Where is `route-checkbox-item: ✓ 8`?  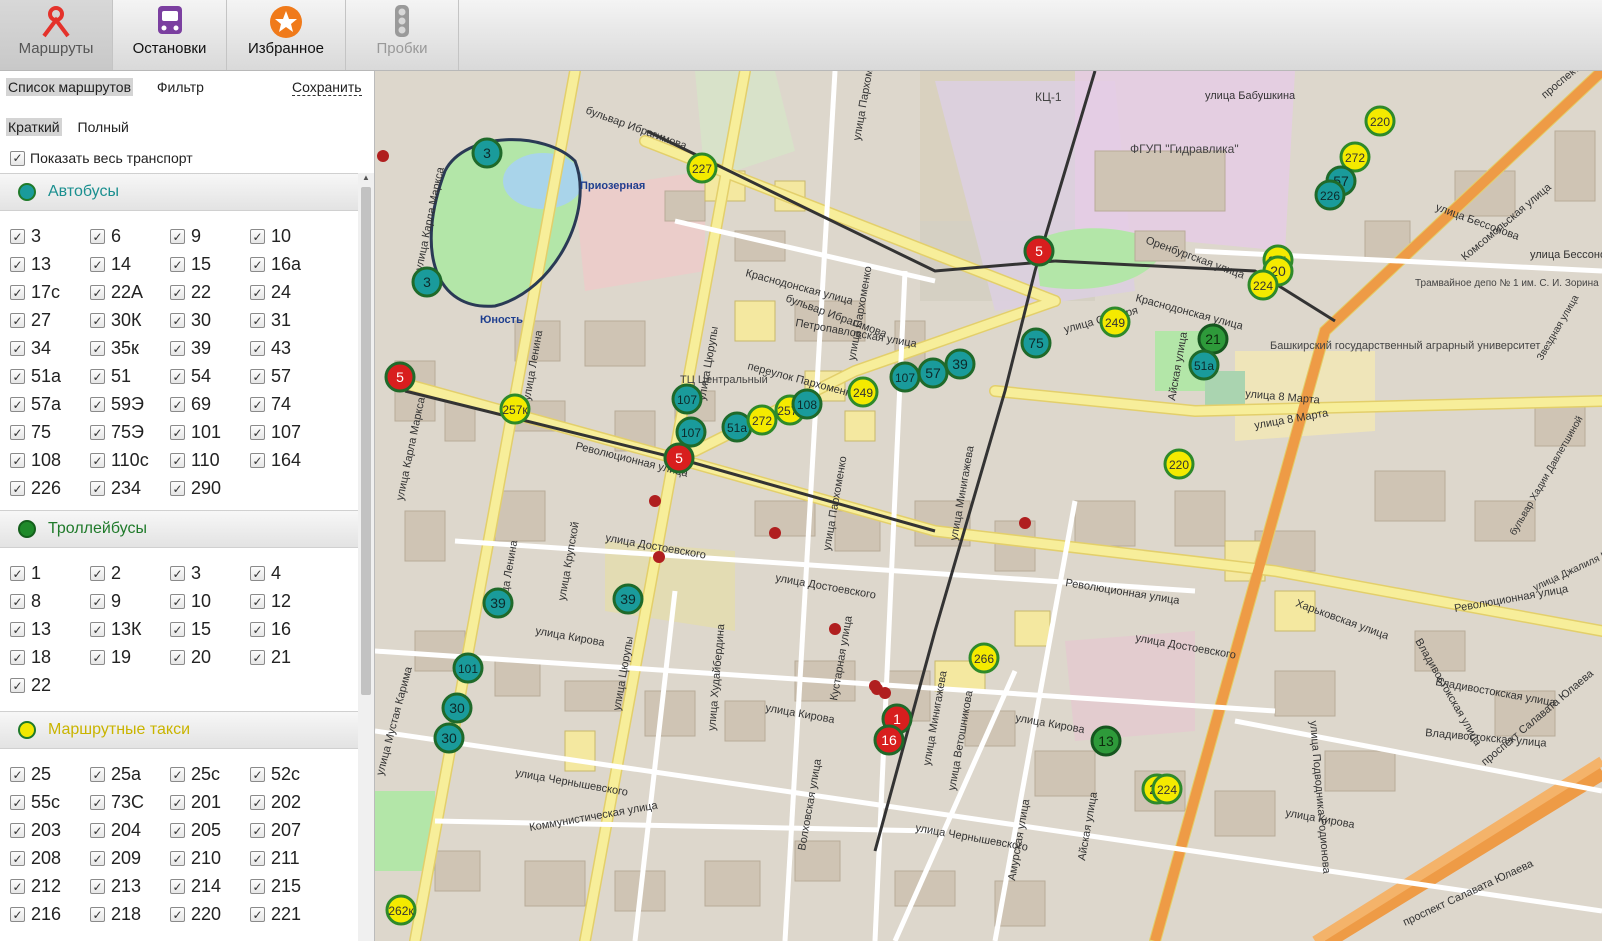
route-checkbox-item: ✓ 8 is located at coordinates (50, 601).